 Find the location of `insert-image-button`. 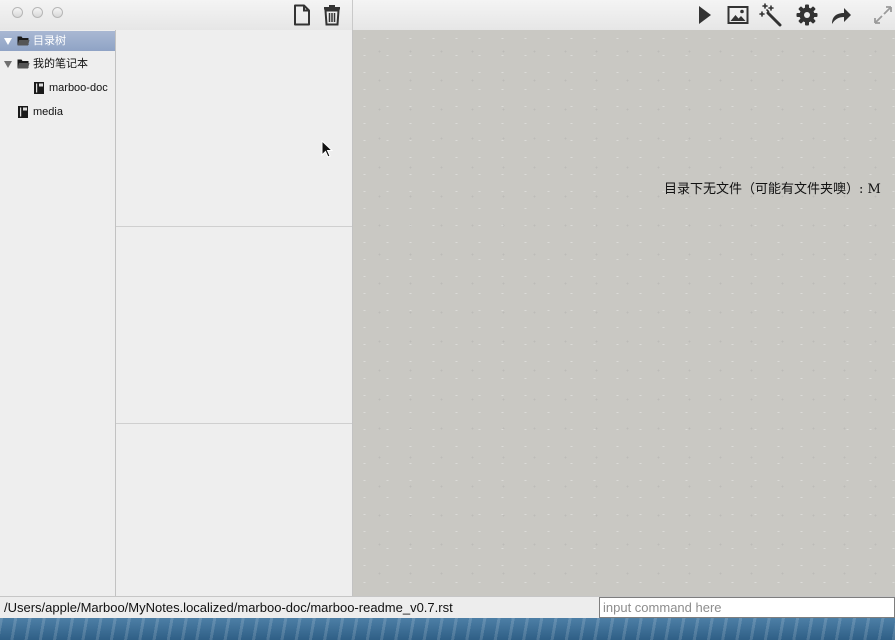

insert-image-button is located at coordinates (738, 15).